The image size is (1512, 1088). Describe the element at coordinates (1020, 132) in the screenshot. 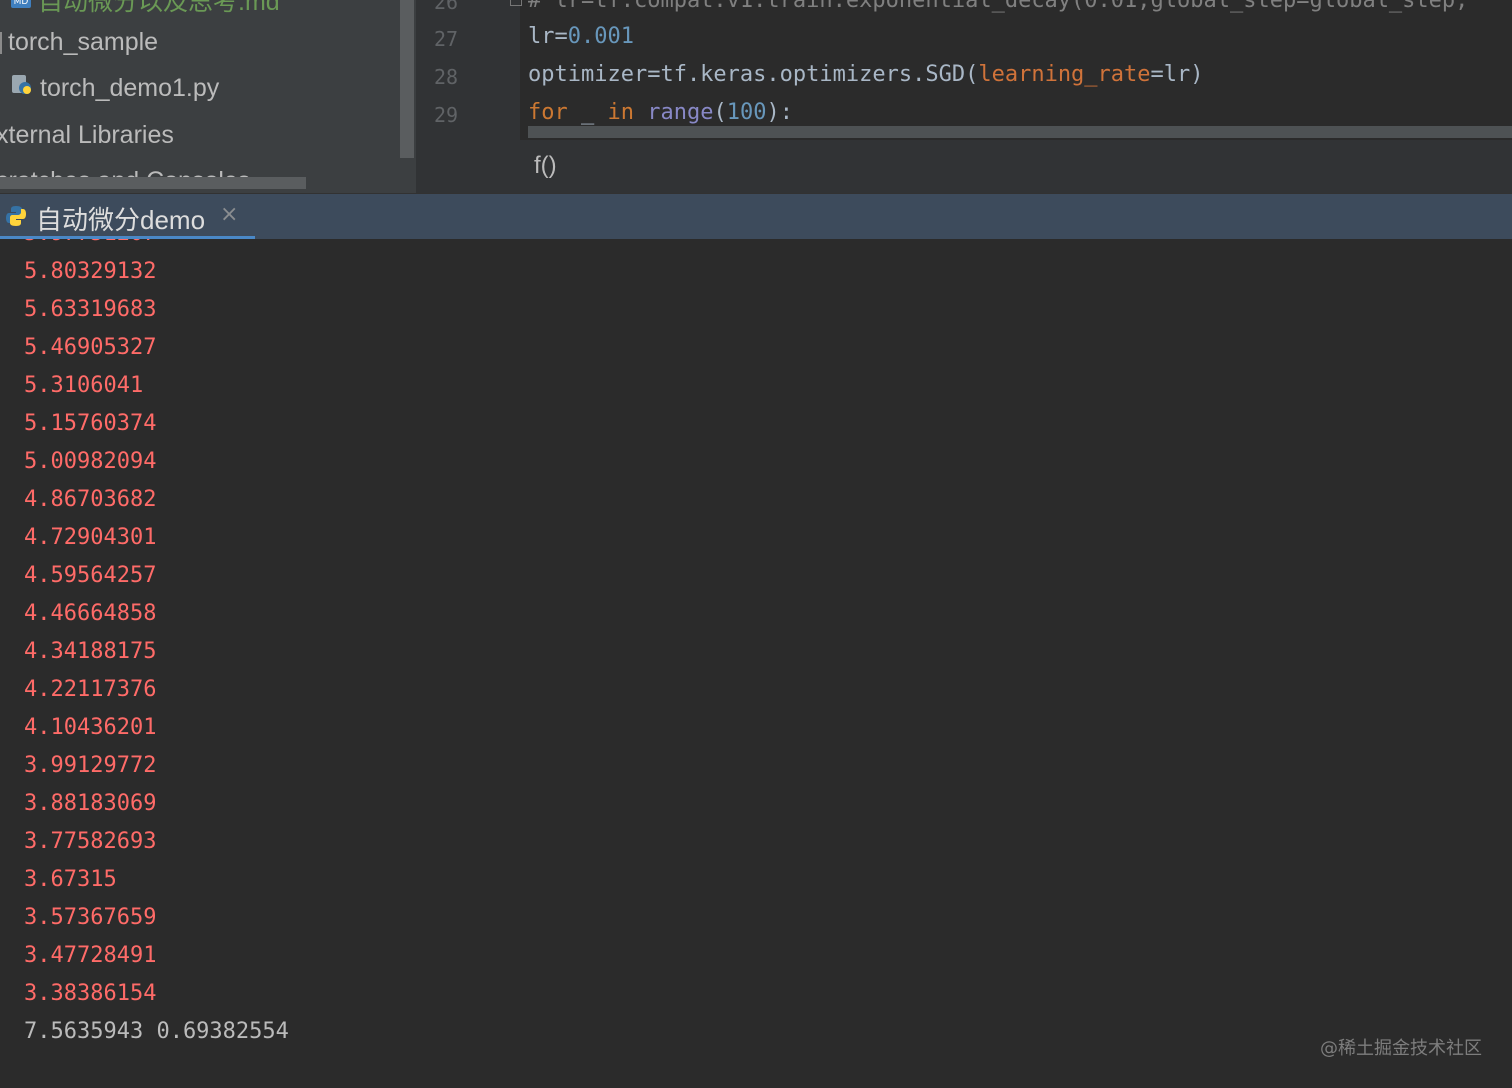

I see `editor-horizontal-scrollbar` at that location.